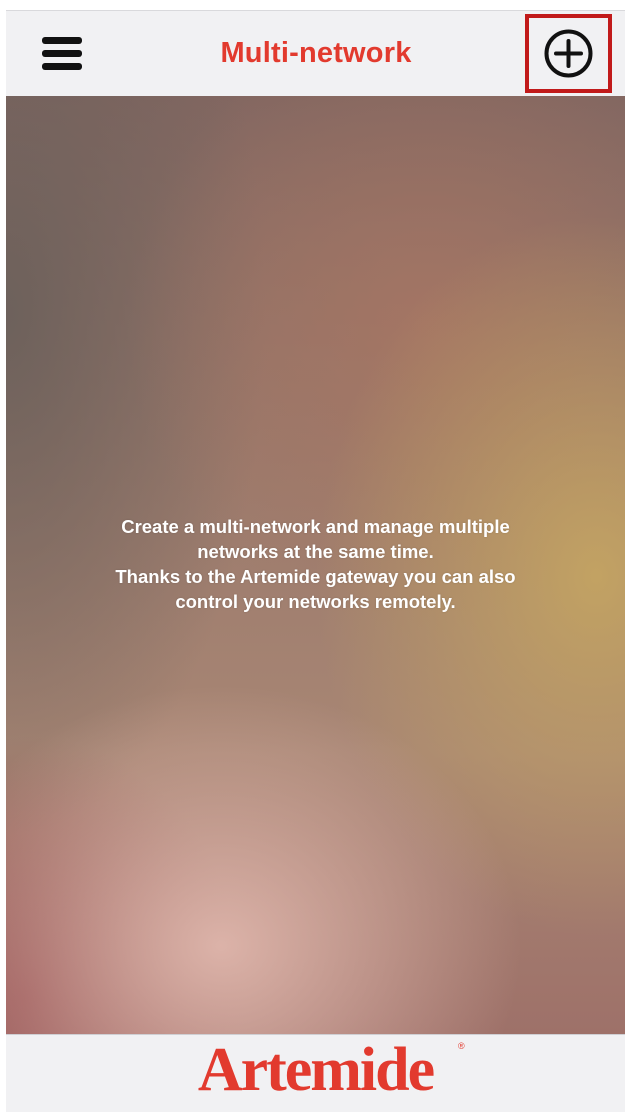 This screenshot has height=1112, width=625. I want to click on message-line: control your networks remotely., so click(315, 601).